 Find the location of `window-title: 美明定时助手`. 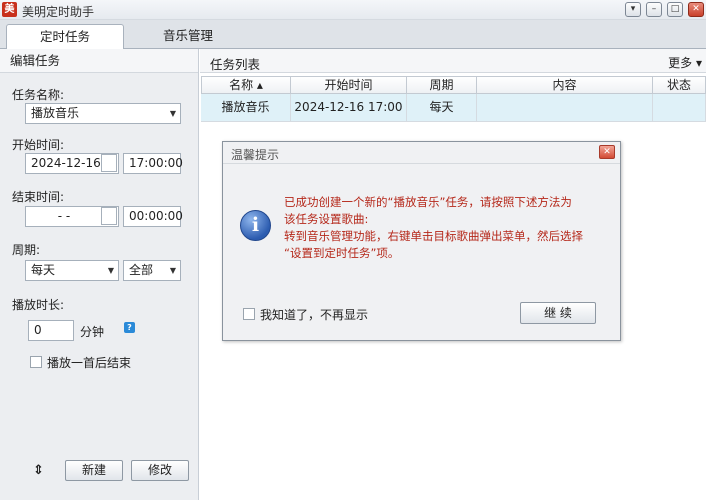

window-title: 美明定时助手 is located at coordinates (58, 12).